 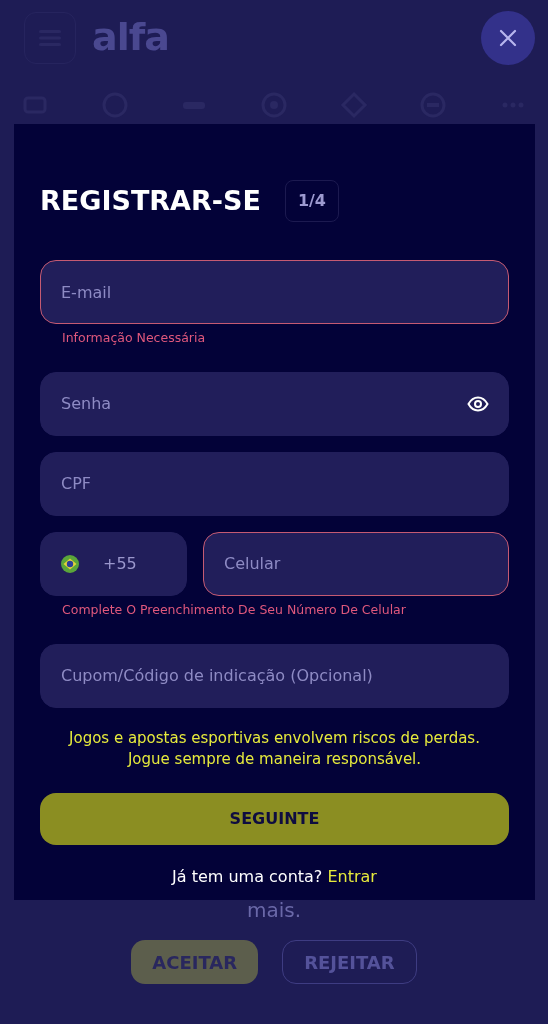 What do you see at coordinates (130, 37) in the screenshot?
I see `logo: alfa` at bounding box center [130, 37].